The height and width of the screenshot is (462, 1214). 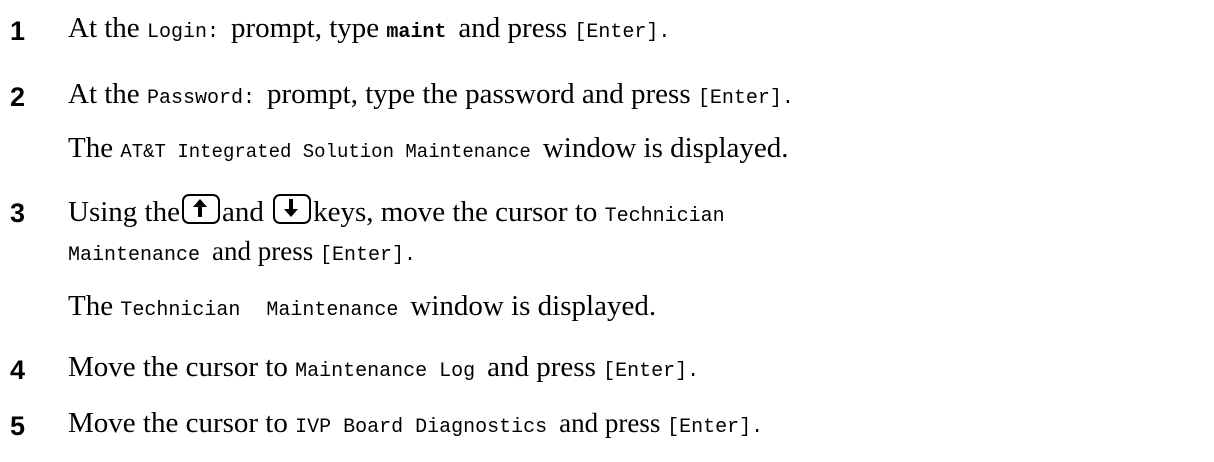 What do you see at coordinates (182, 32) in the screenshot?
I see `login-prompt-code: Login:` at bounding box center [182, 32].